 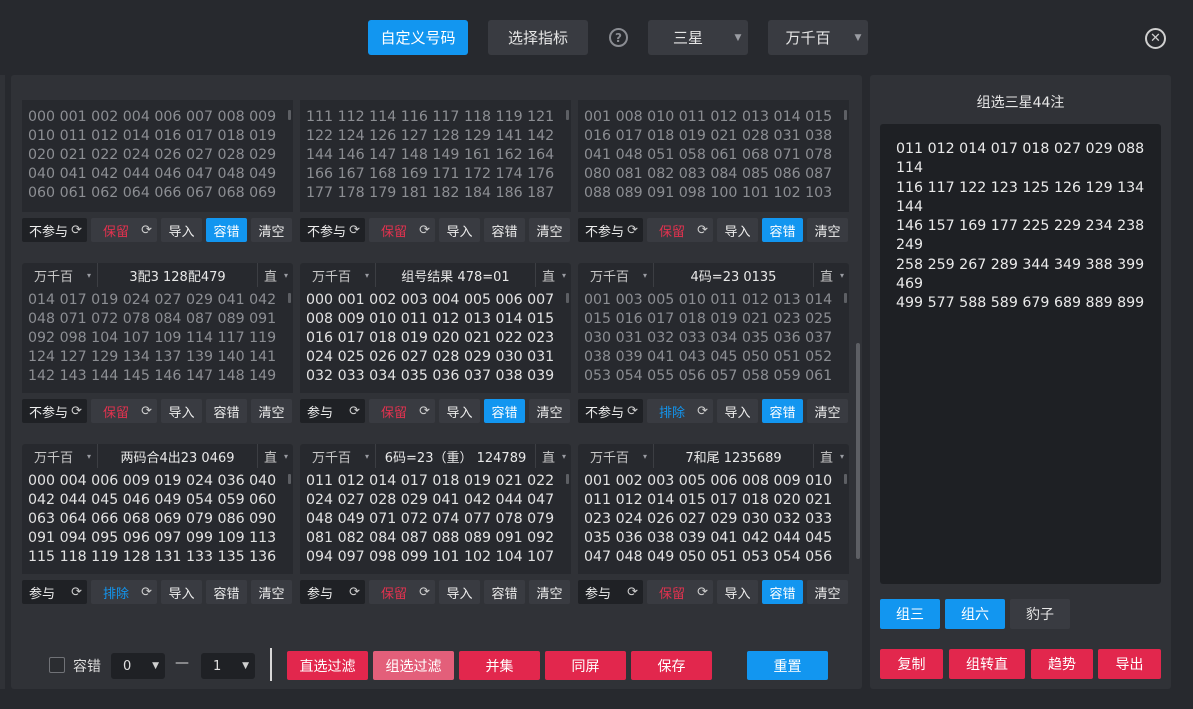 I want to click on group-filter-button: 组选过滤, so click(x=413, y=665).